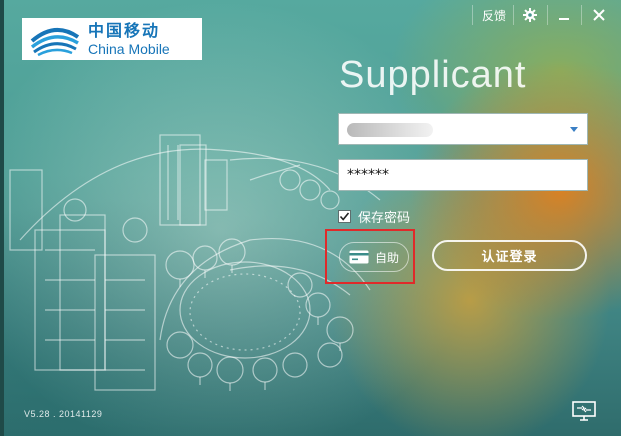  I want to click on remember-password: 保存密码, so click(374, 216).